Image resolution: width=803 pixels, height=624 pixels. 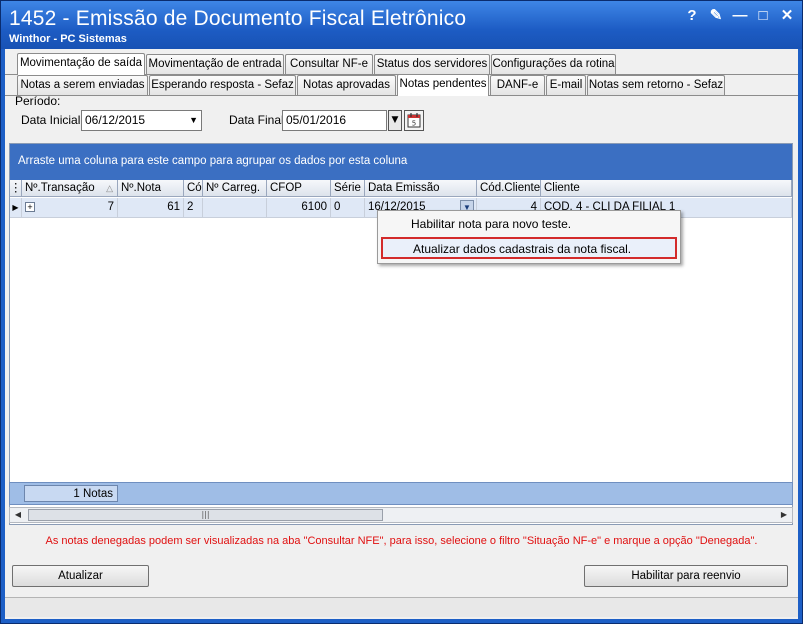 What do you see at coordinates (316, 120) in the screenshot?
I see `end-date-value: 05/01/2016` at bounding box center [316, 120].